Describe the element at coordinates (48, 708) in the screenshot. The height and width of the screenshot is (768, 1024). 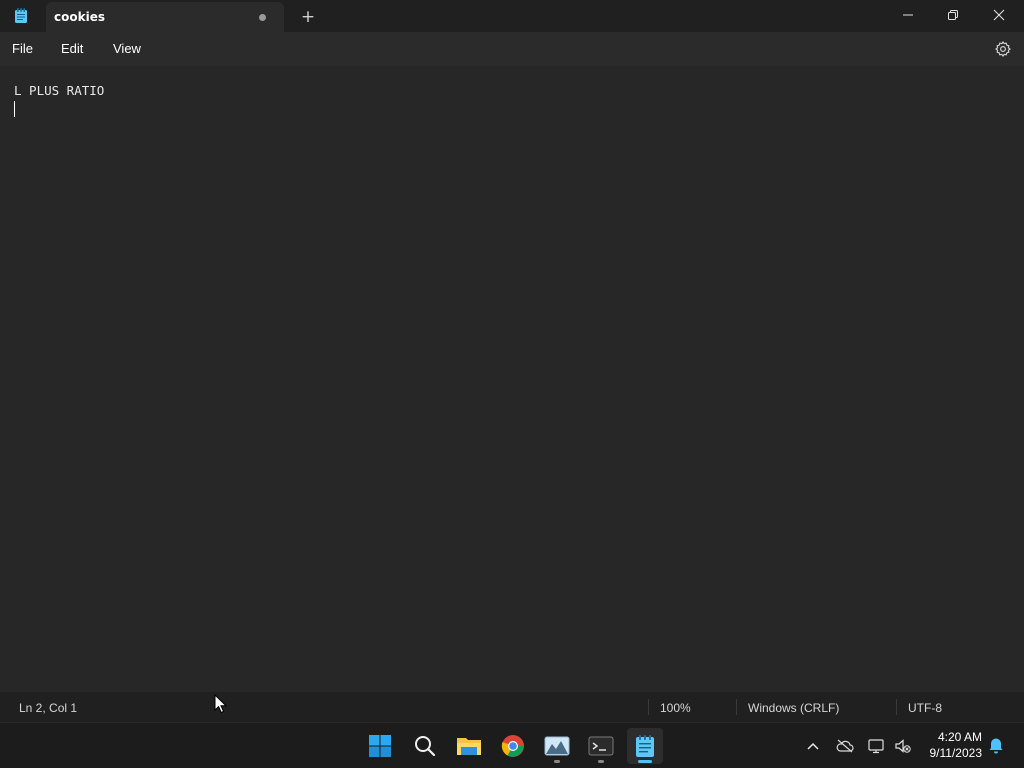
I see `cursor-position: Ln 2, Col 1` at that location.